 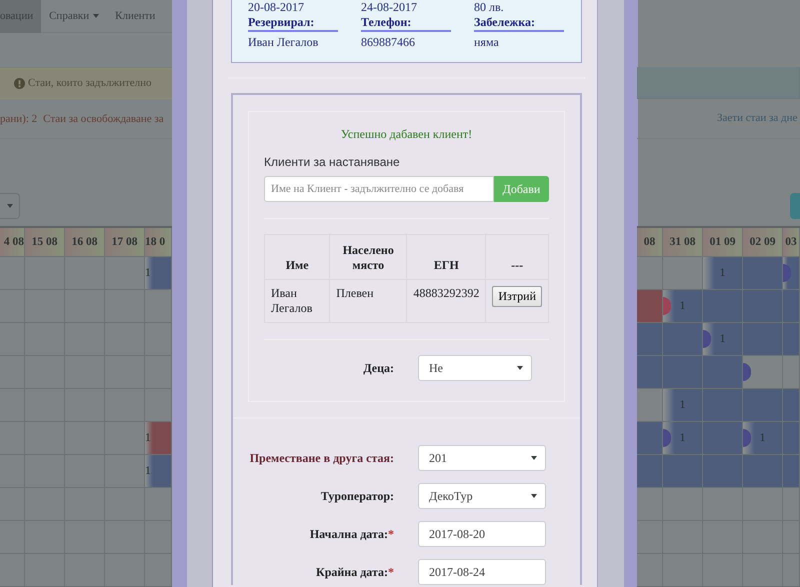 I want to click on action-button, so click(x=795, y=206).